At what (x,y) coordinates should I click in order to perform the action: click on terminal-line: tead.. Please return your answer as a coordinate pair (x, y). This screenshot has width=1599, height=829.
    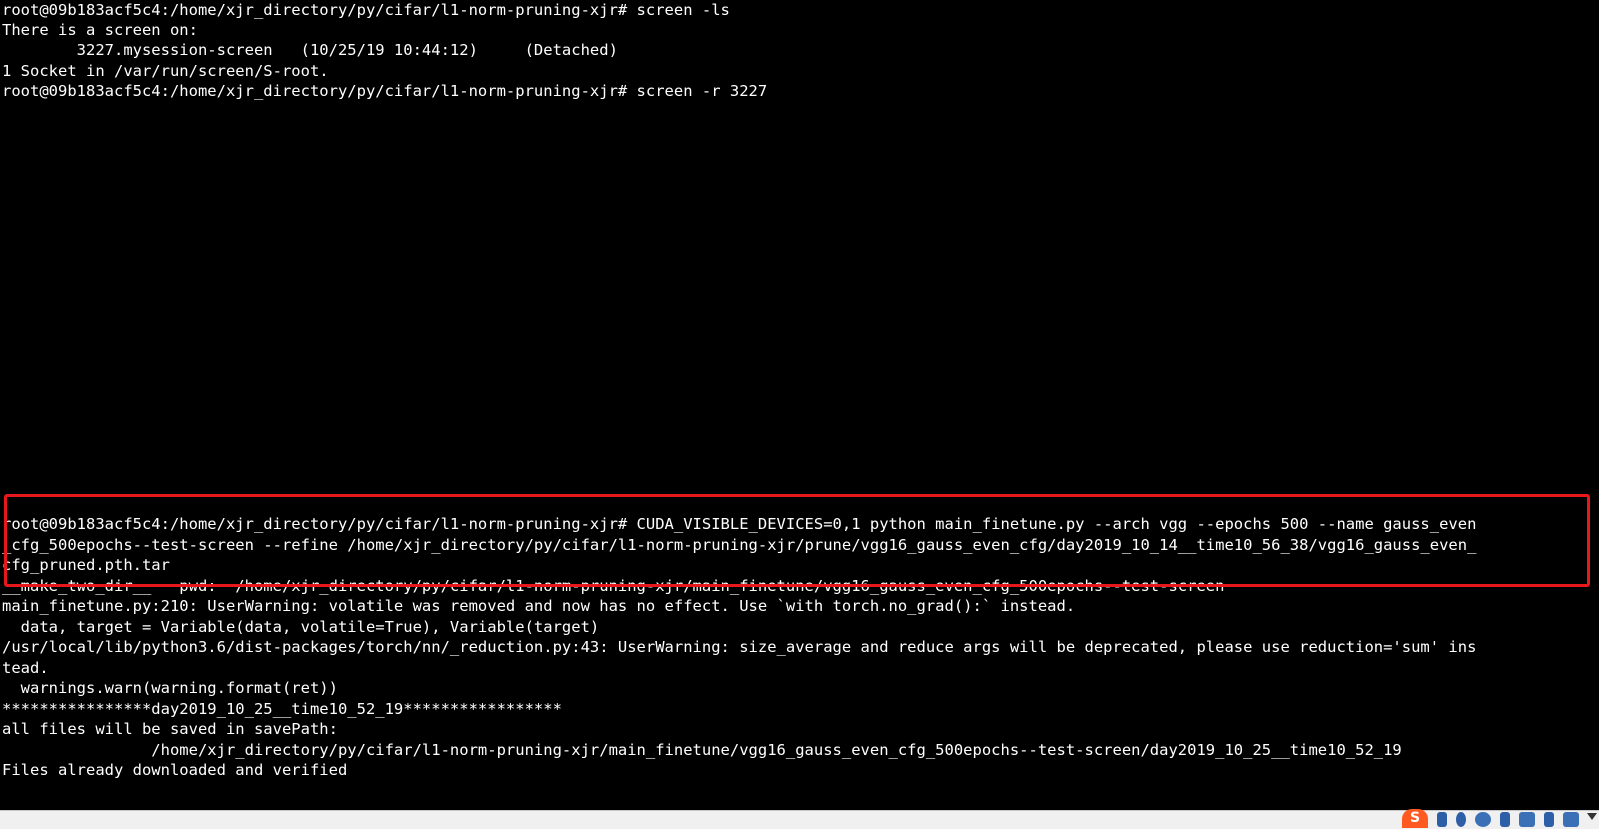
    Looking at the image, I should click on (25, 668).